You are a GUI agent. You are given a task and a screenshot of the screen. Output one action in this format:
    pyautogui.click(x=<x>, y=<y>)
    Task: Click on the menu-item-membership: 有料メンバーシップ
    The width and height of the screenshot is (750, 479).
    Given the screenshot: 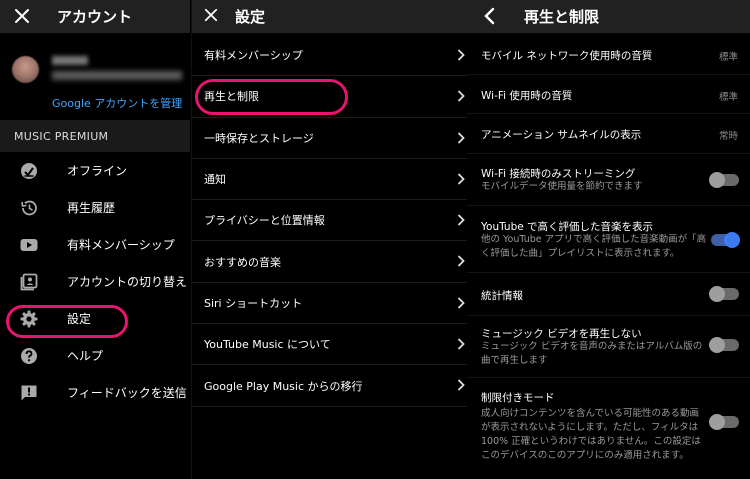 What is the action you would take?
    pyautogui.click(x=95, y=244)
    